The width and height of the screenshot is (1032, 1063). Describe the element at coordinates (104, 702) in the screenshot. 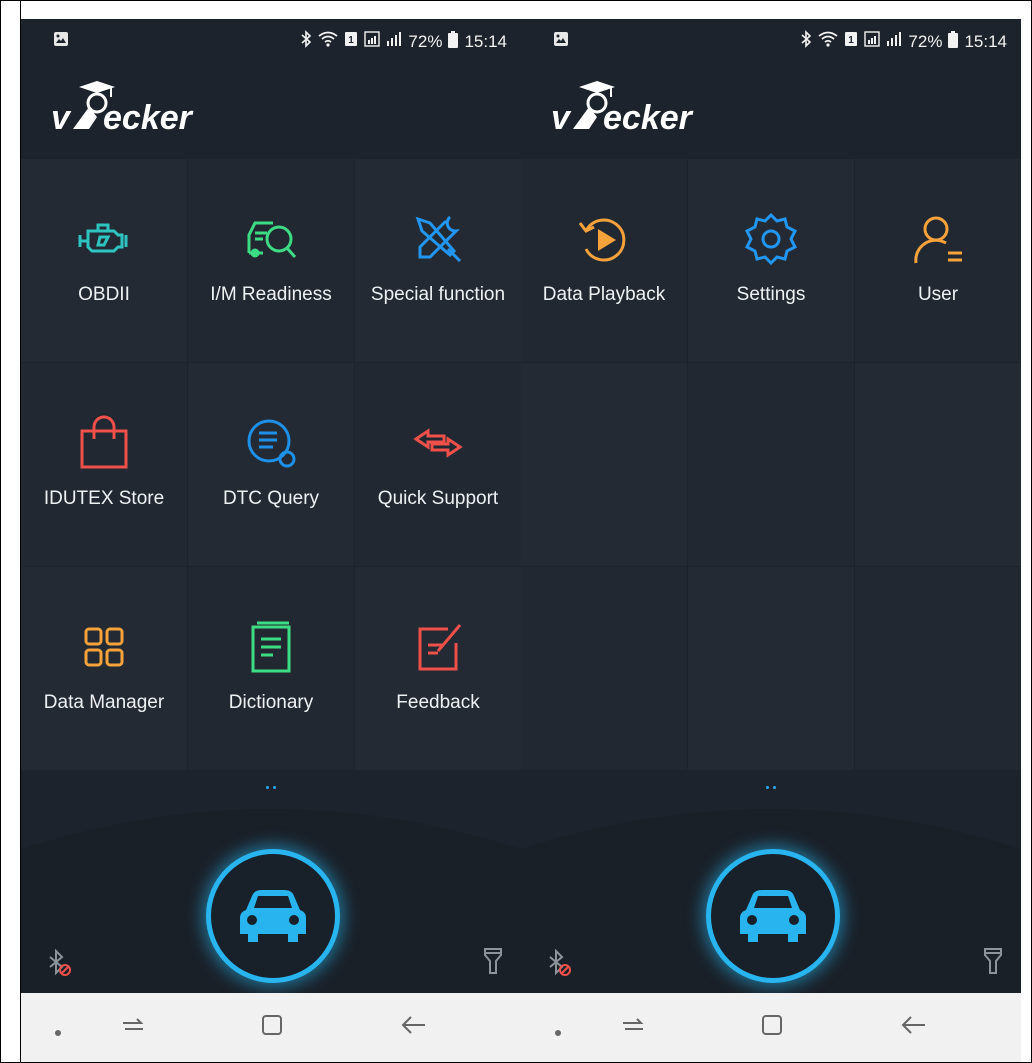

I see `menu-label: Data Manager` at that location.